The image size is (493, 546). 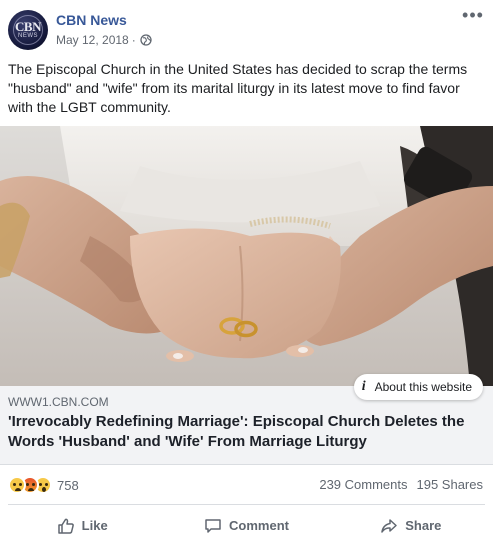 I want to click on comment-label: Comment, so click(x=259, y=525).